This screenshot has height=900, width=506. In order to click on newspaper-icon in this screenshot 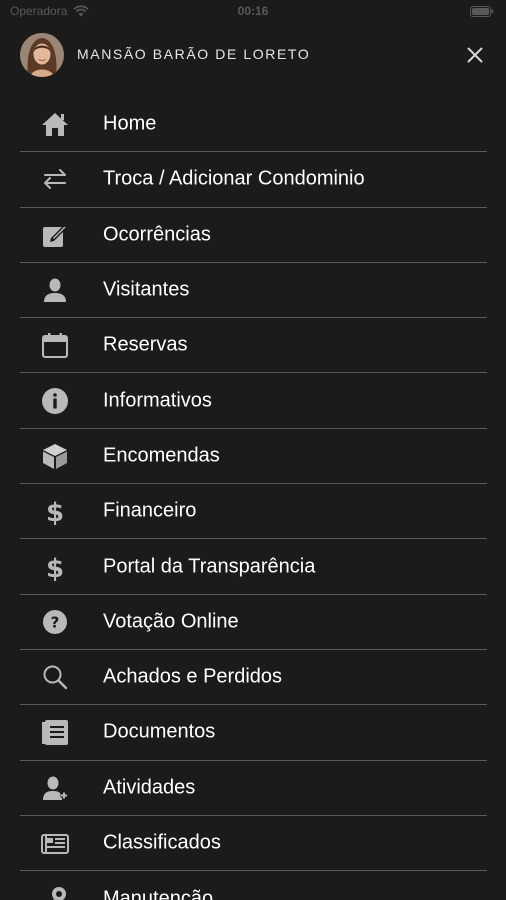, I will do `click(55, 843)`.